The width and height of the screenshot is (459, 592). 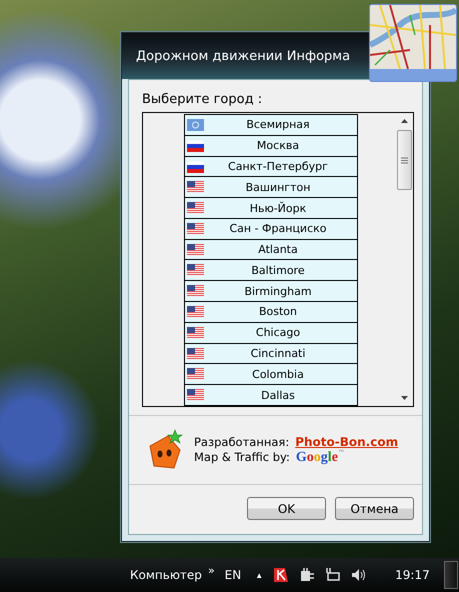 What do you see at coordinates (242, 457) in the screenshot?
I see `map-credit-label: Map & Traffic by:` at bounding box center [242, 457].